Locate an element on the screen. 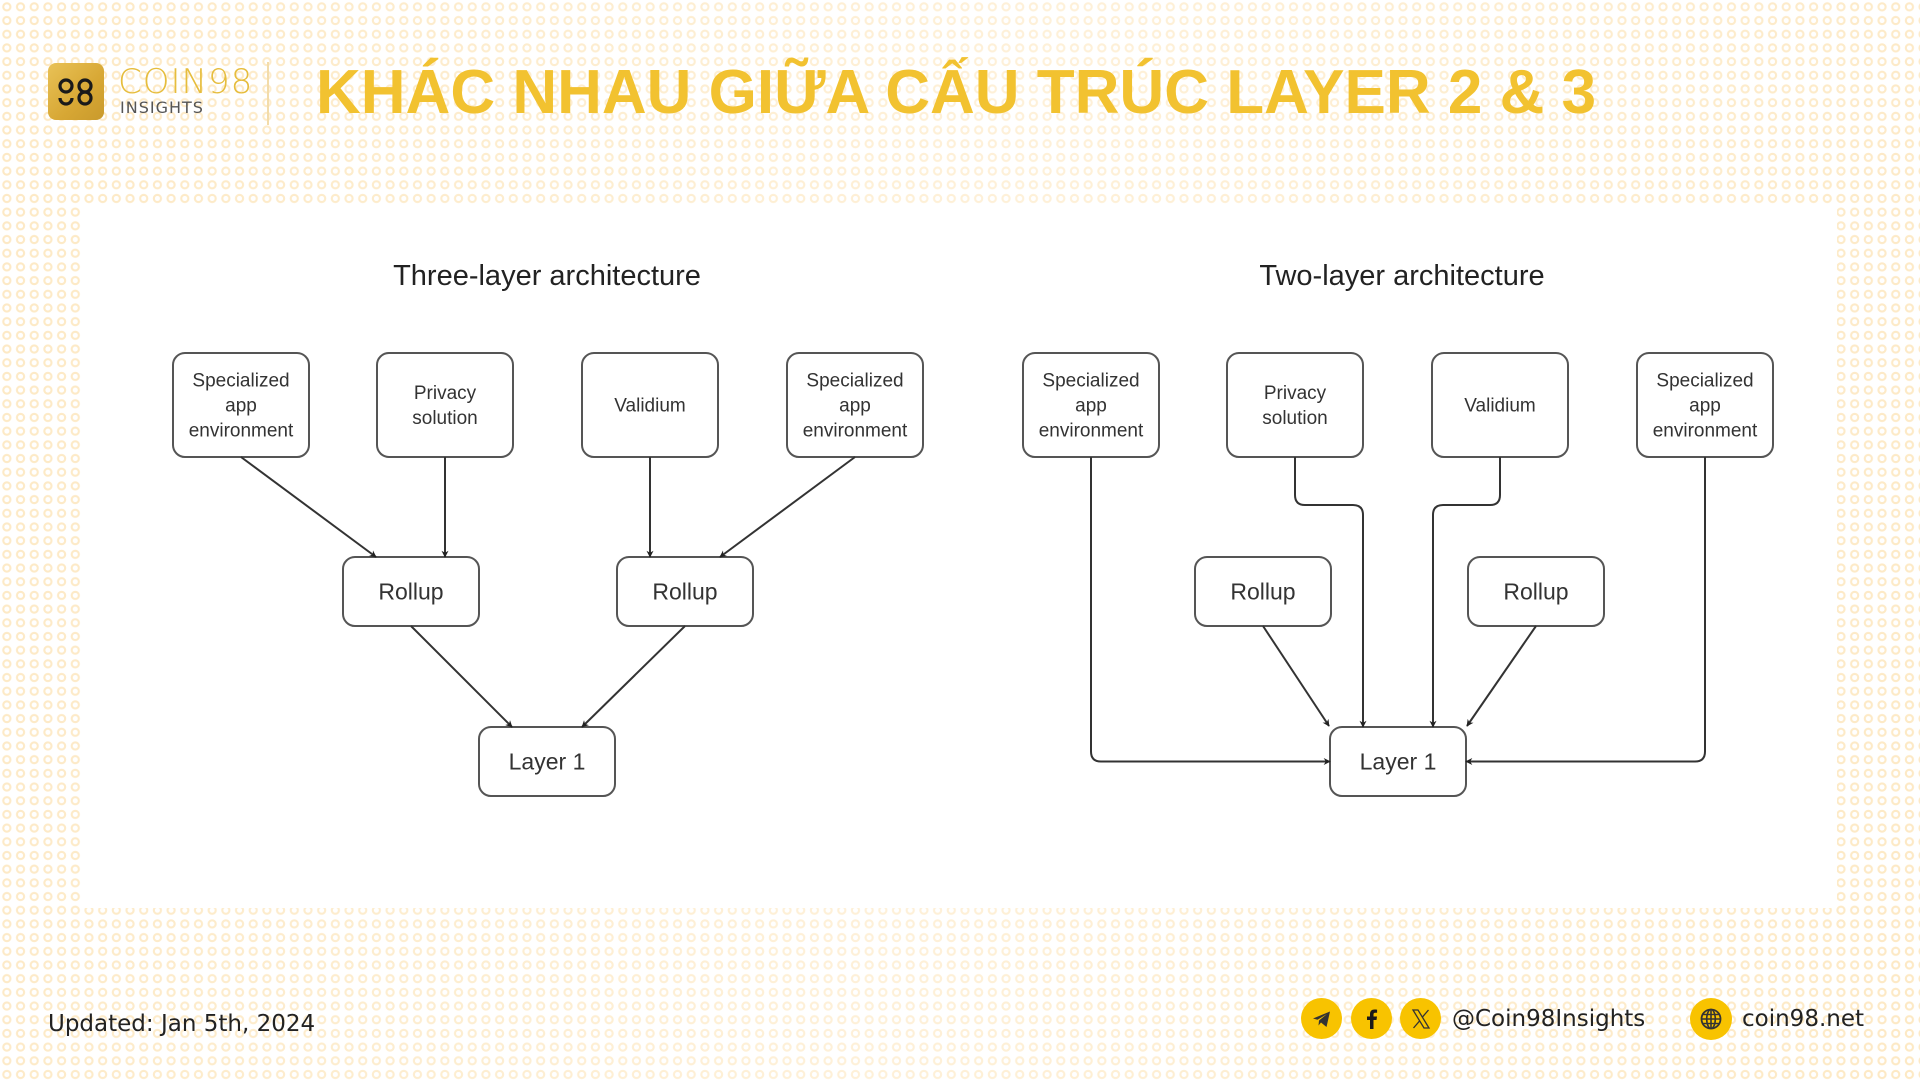 This screenshot has height=1081, width=1920. x-icon is located at coordinates (1420, 1018).